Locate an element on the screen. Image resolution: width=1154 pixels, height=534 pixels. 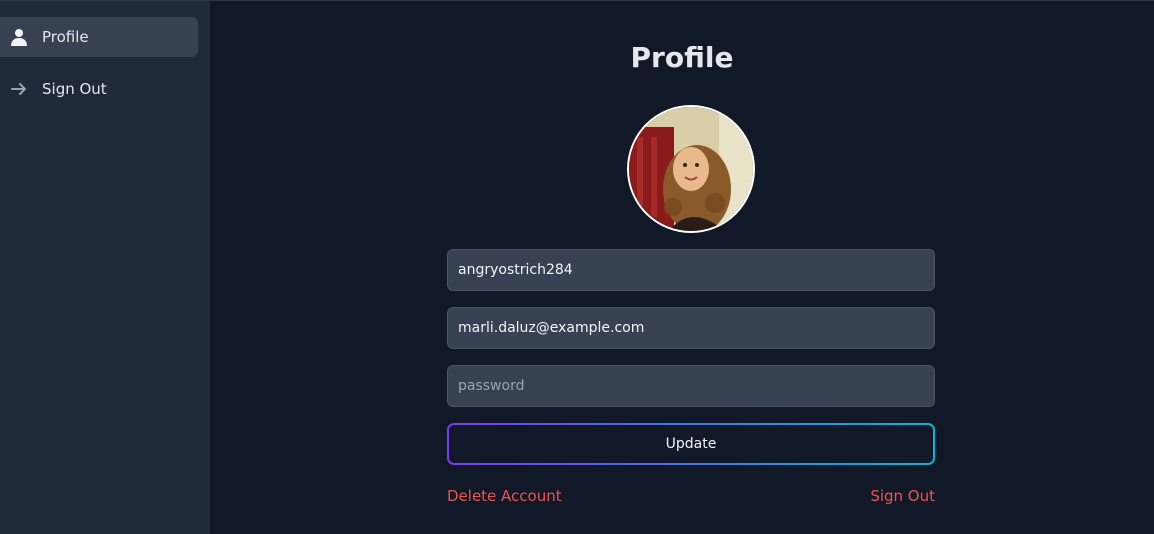
update-button-label: Update is located at coordinates (691, 444).